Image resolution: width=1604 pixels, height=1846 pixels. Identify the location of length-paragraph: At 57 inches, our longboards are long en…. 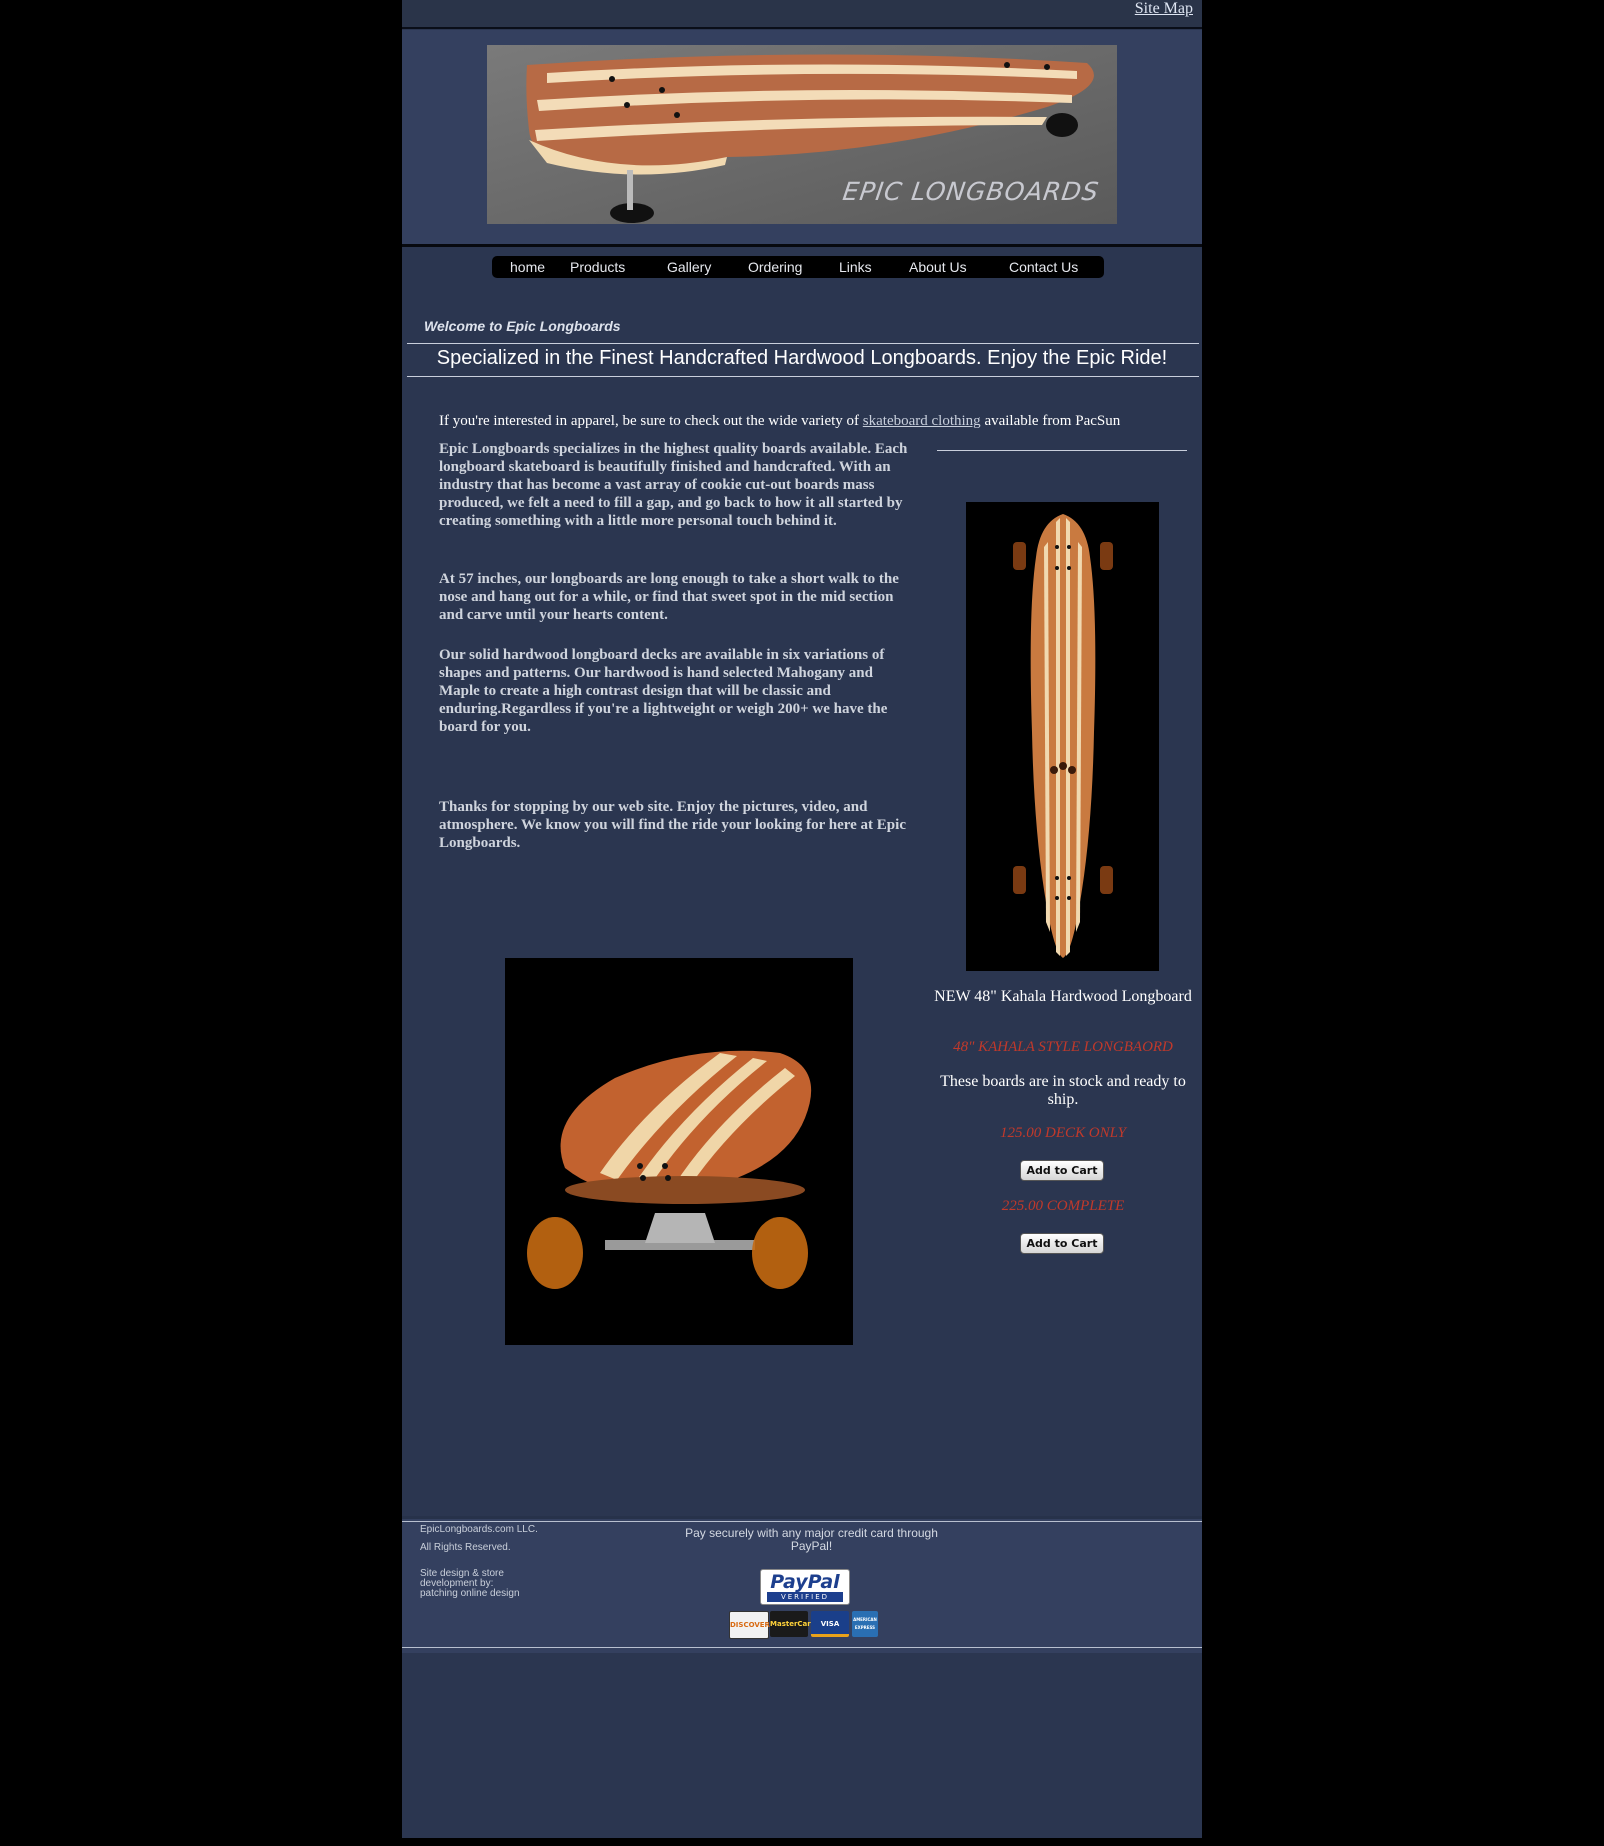
(669, 597).